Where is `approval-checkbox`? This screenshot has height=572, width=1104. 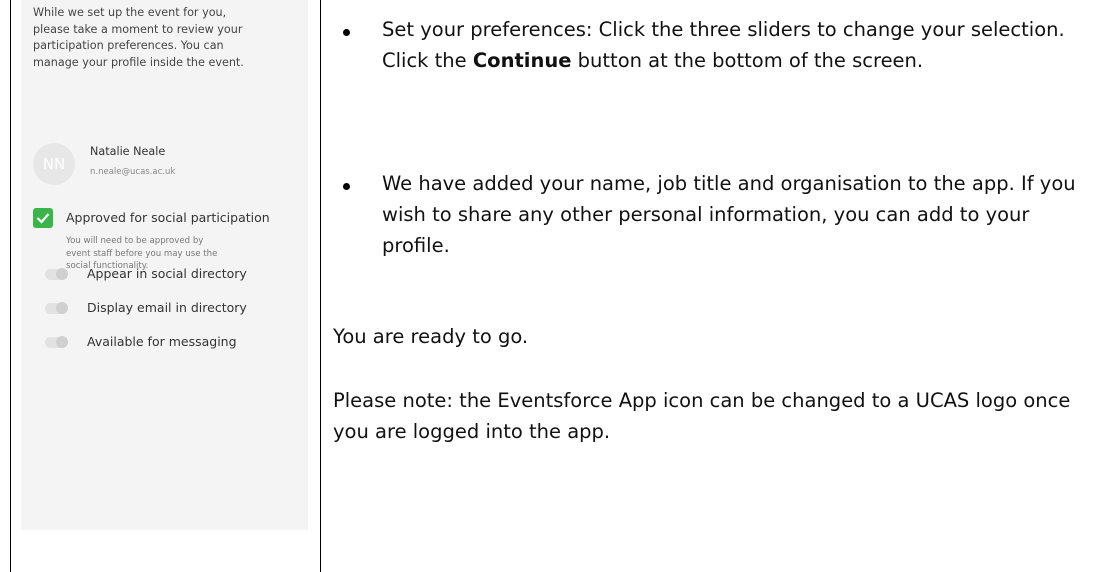 approval-checkbox is located at coordinates (43, 218).